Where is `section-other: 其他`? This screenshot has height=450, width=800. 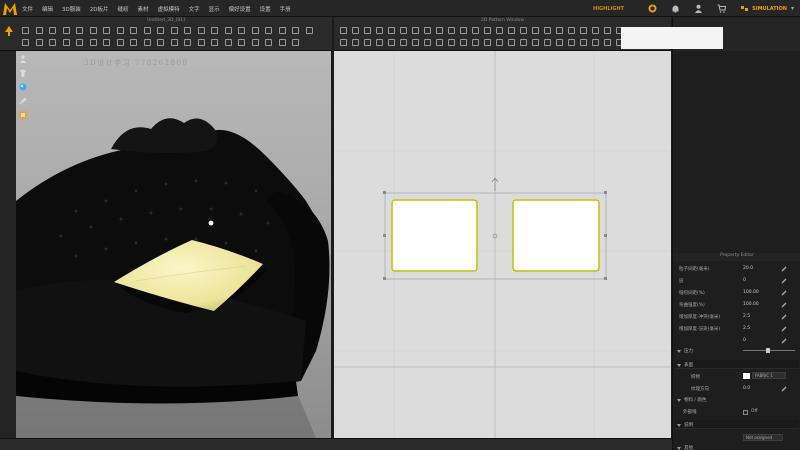 section-other: 其他 is located at coordinates (685, 447).